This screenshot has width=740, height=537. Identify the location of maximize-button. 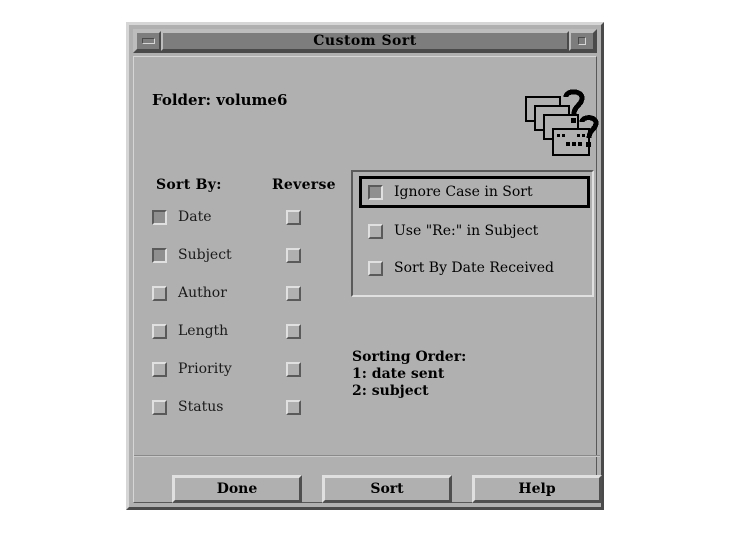
(582, 41).